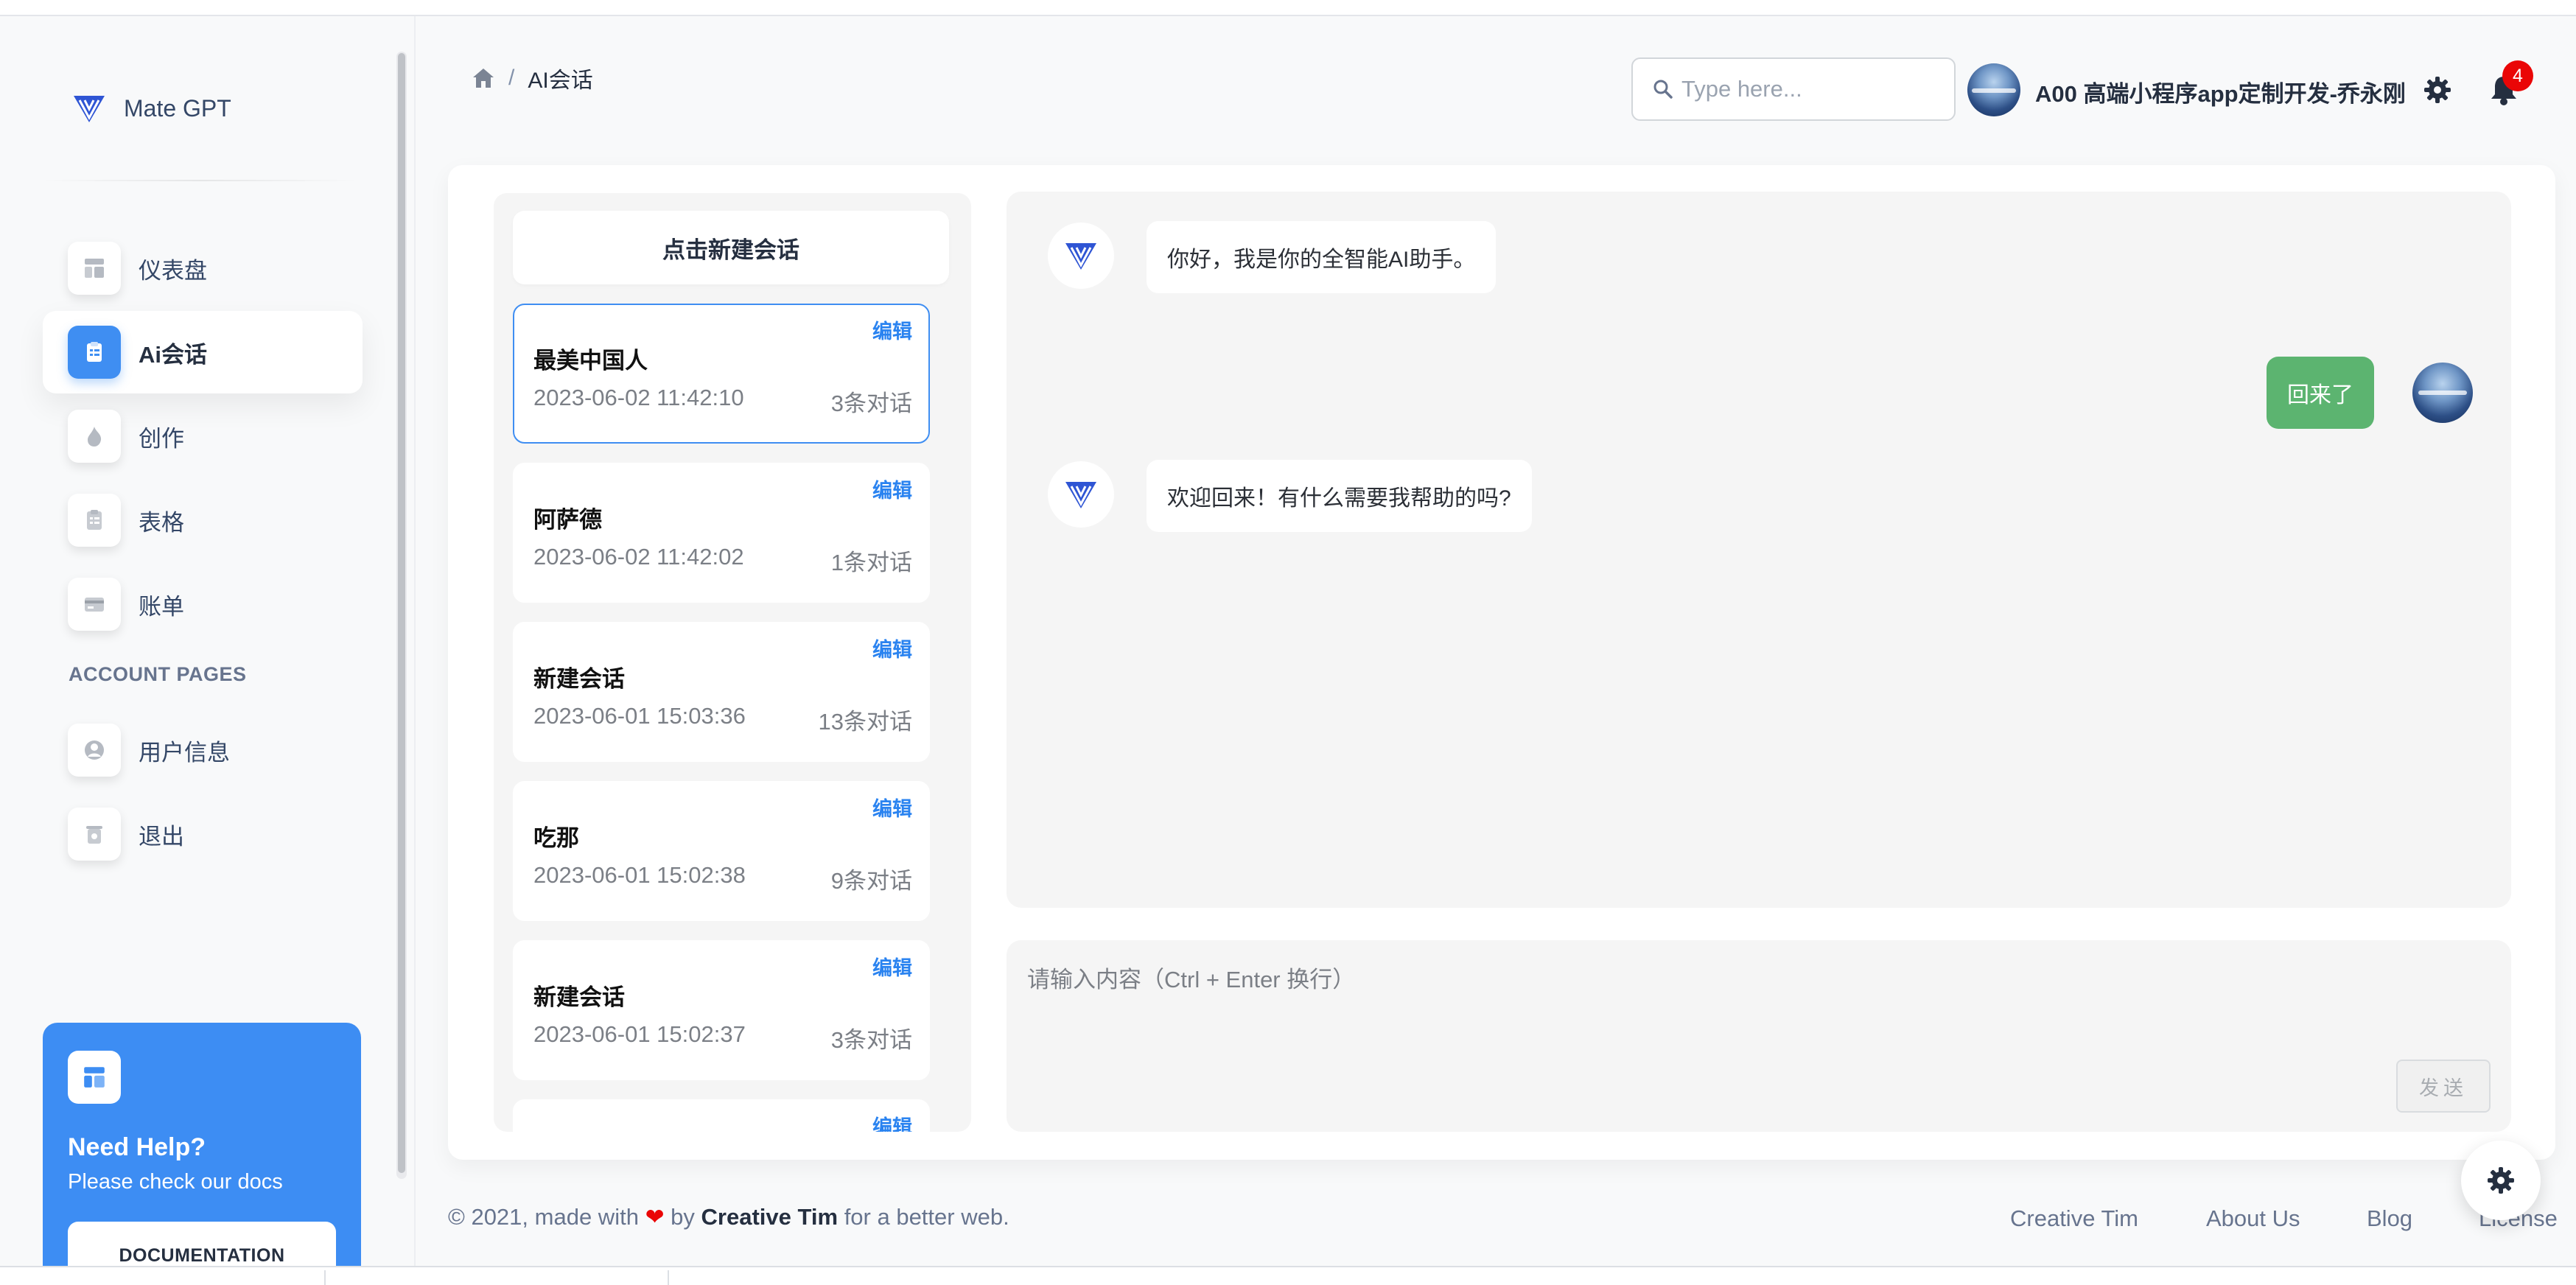 The image size is (2576, 1285). Describe the element at coordinates (1814, 89) in the screenshot. I see `search-input` at that location.